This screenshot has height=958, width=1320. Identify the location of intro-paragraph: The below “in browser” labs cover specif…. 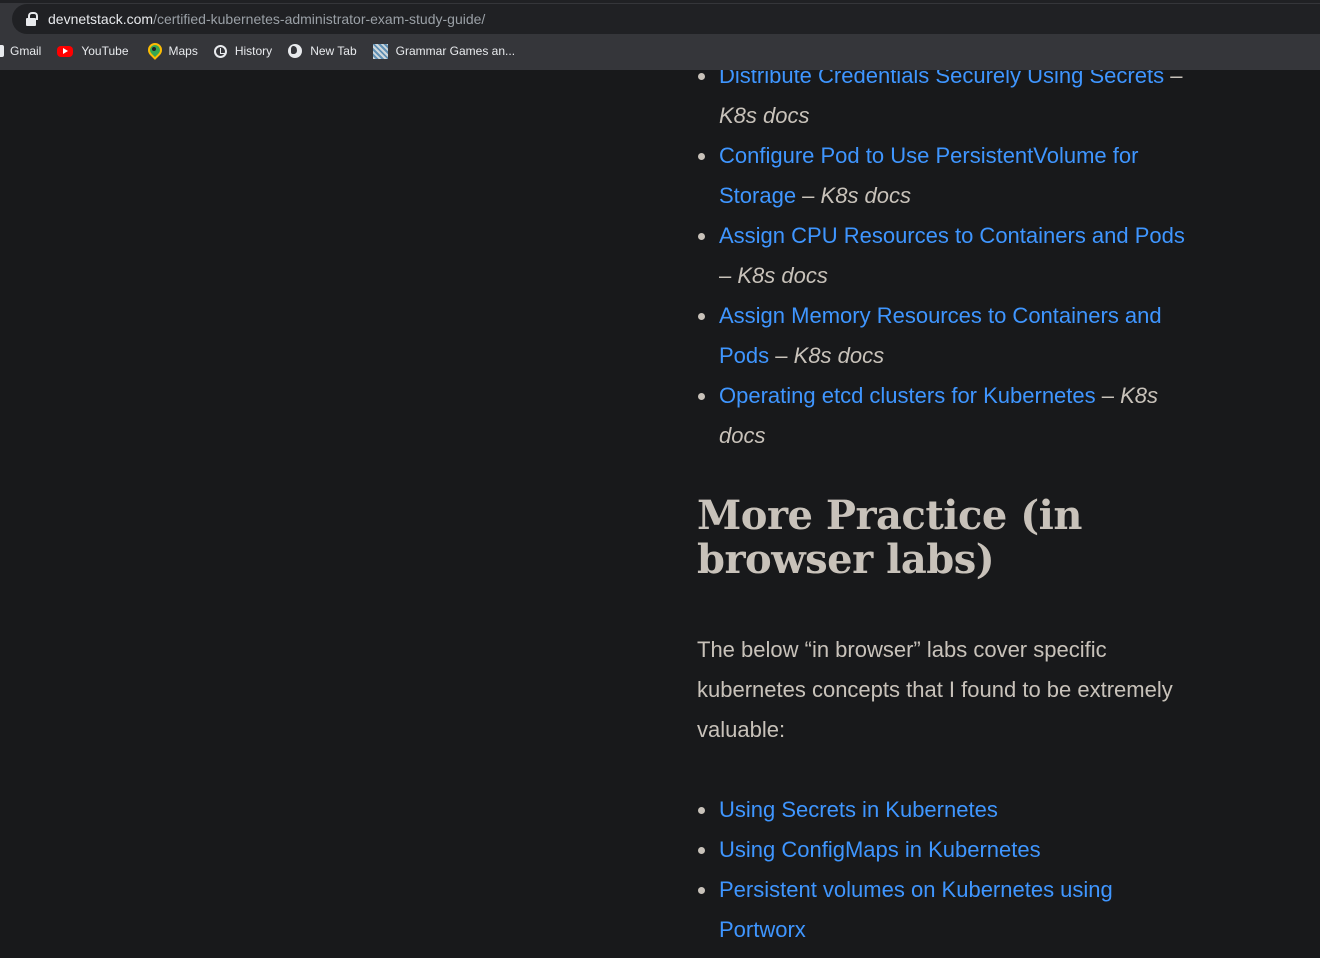
(935, 689).